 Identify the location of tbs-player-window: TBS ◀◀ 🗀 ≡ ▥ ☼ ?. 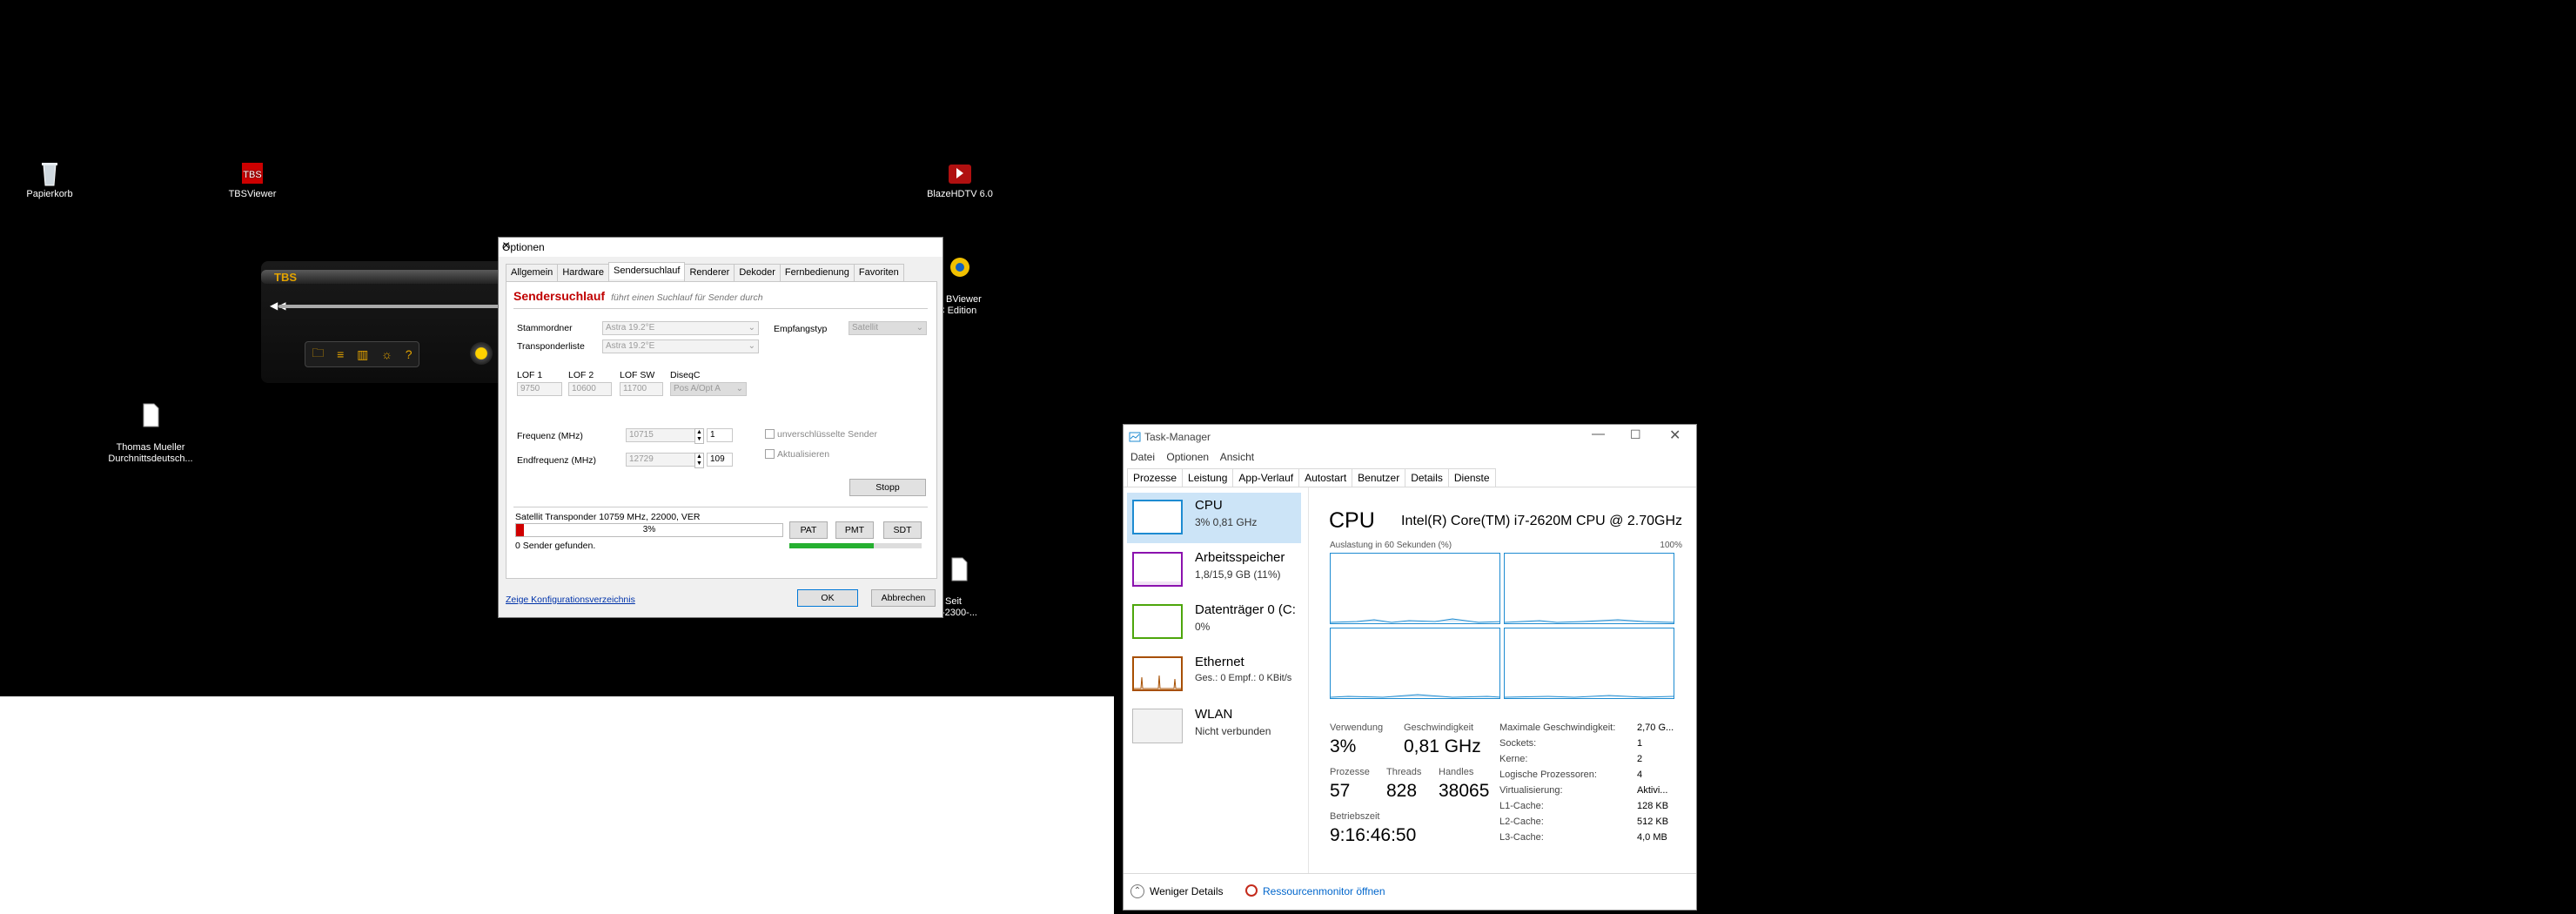
(391, 322).